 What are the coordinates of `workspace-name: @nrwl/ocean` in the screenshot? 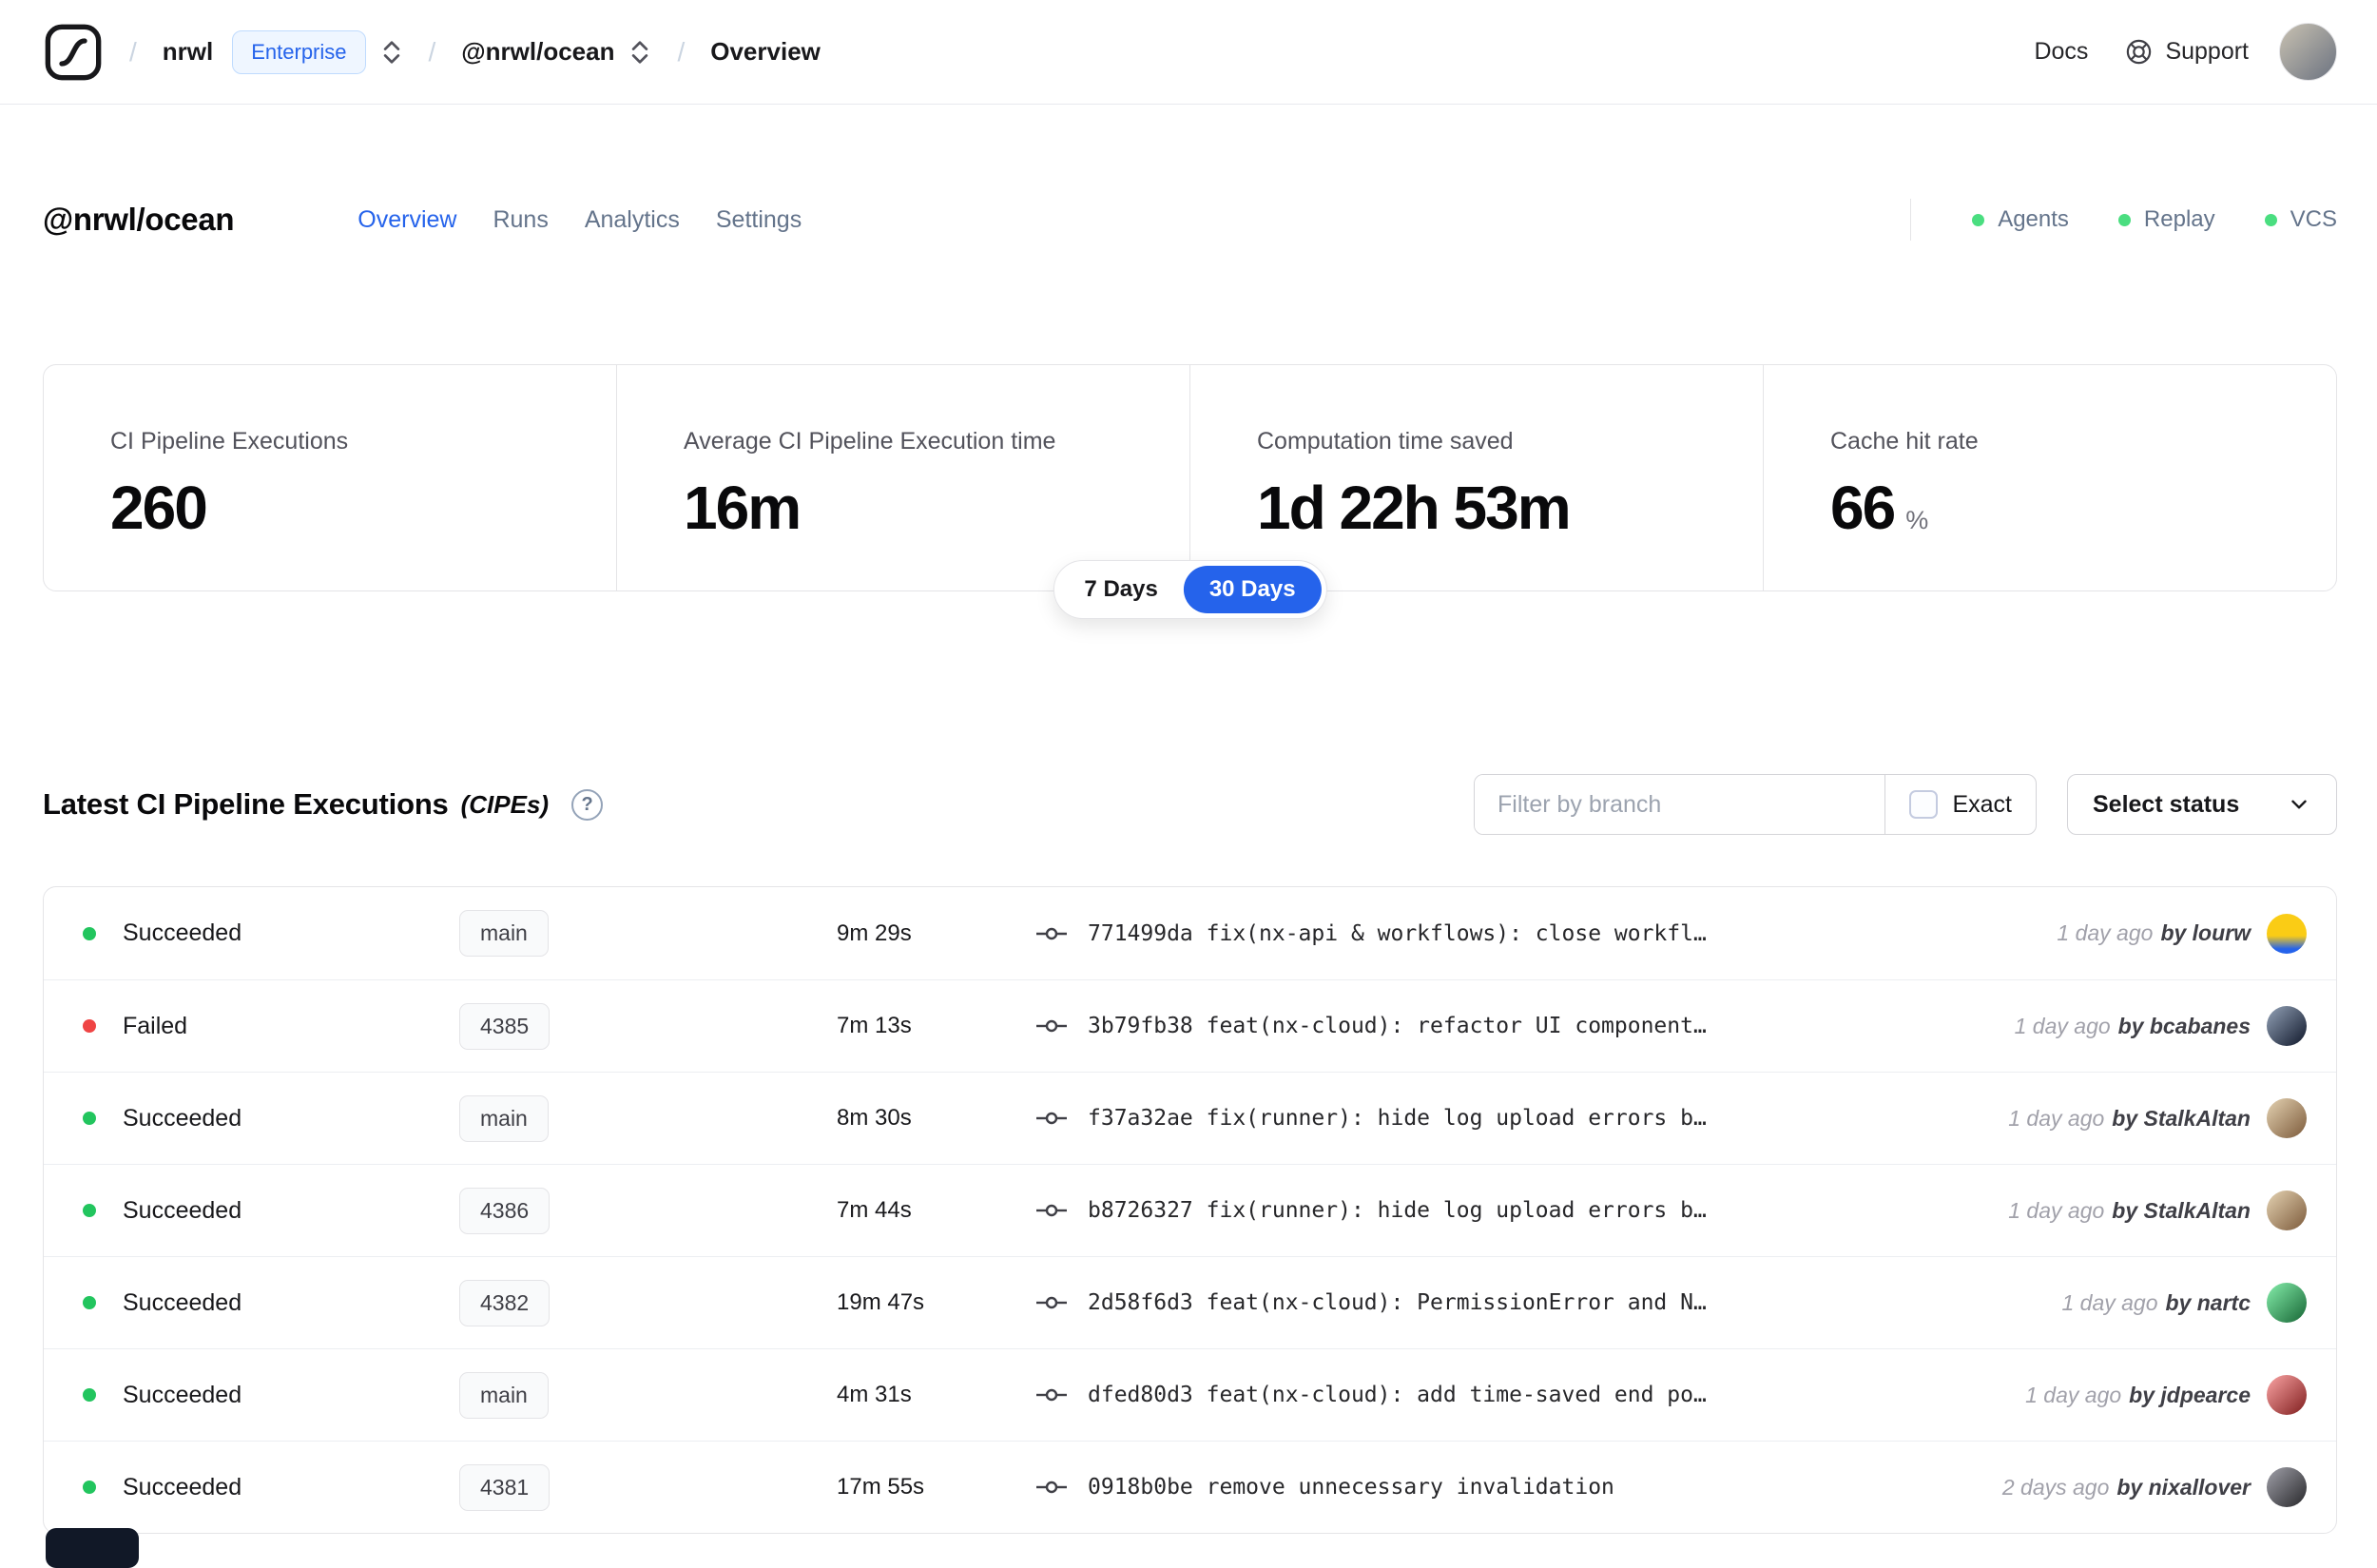 It's located at (537, 52).